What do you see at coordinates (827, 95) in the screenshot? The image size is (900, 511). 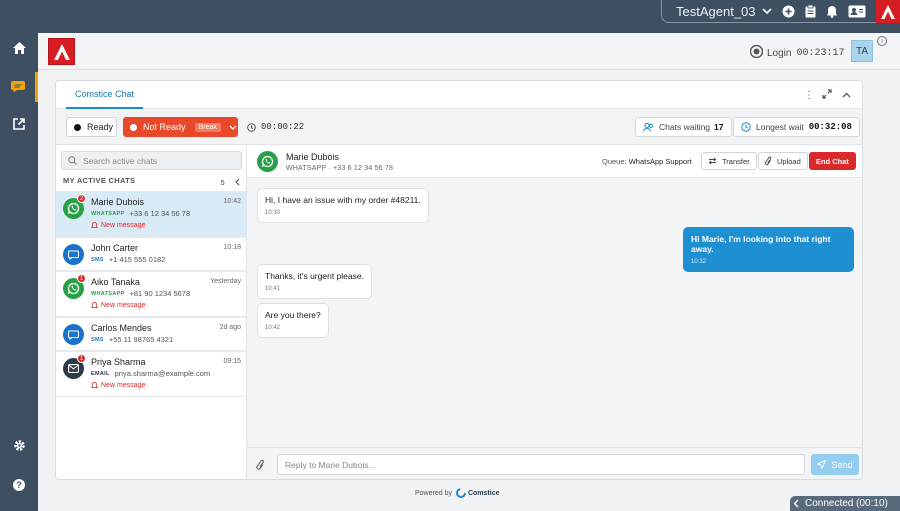 I see `expand-icon` at bounding box center [827, 95].